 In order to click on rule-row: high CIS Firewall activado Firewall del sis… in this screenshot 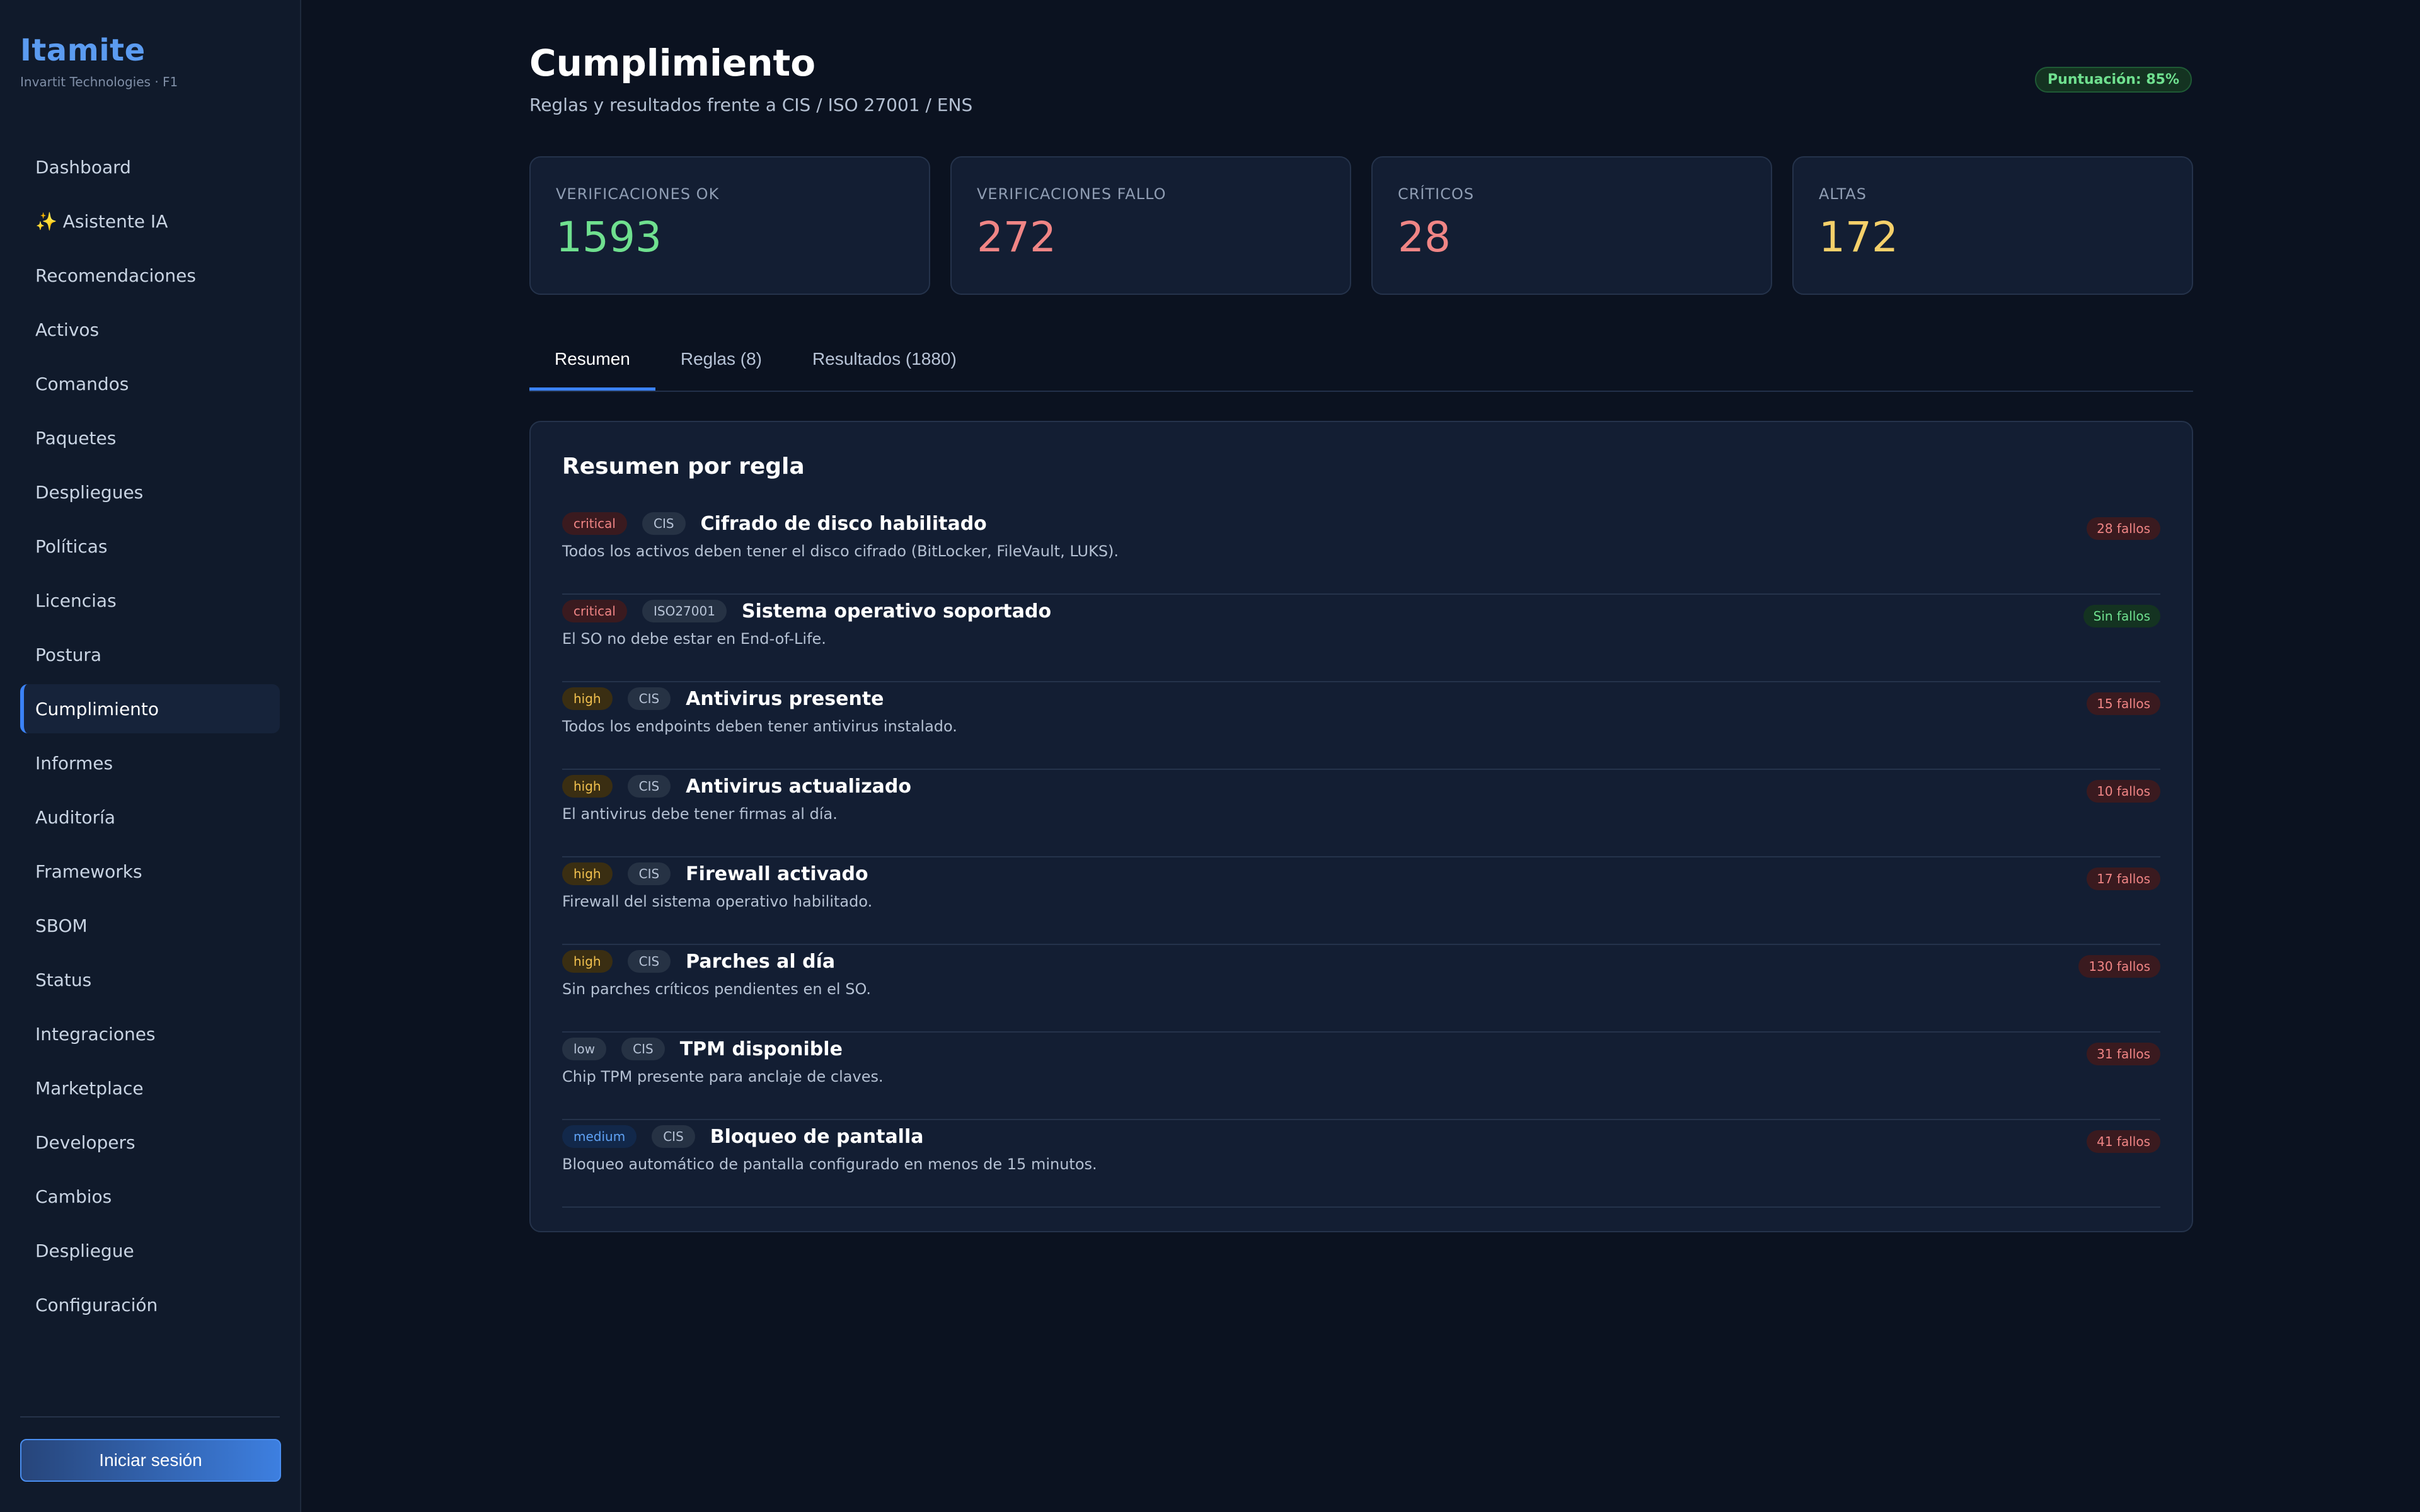, I will do `click(1361, 901)`.